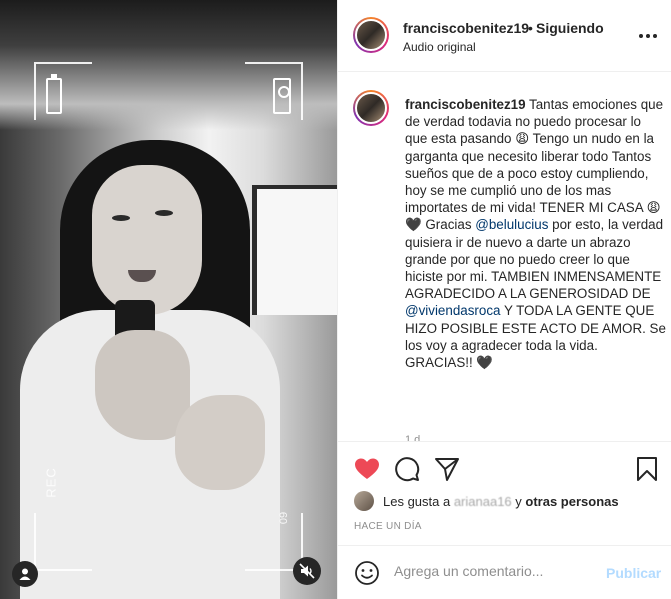 This screenshot has width=671, height=599. What do you see at coordinates (371, 35) in the screenshot?
I see `avatar` at bounding box center [371, 35].